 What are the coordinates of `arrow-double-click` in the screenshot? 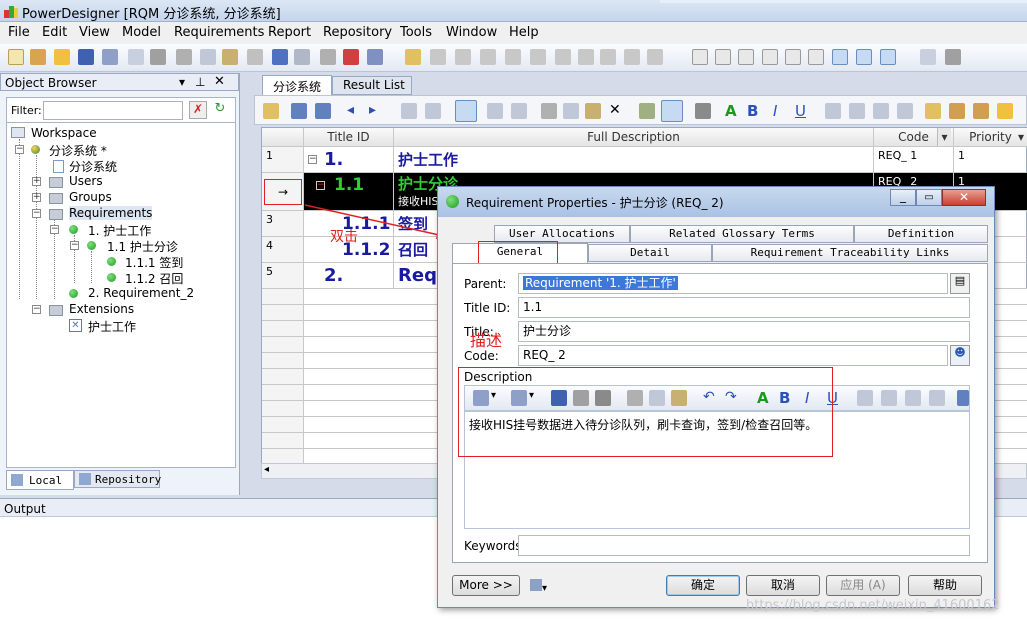 It's located at (376, 221).